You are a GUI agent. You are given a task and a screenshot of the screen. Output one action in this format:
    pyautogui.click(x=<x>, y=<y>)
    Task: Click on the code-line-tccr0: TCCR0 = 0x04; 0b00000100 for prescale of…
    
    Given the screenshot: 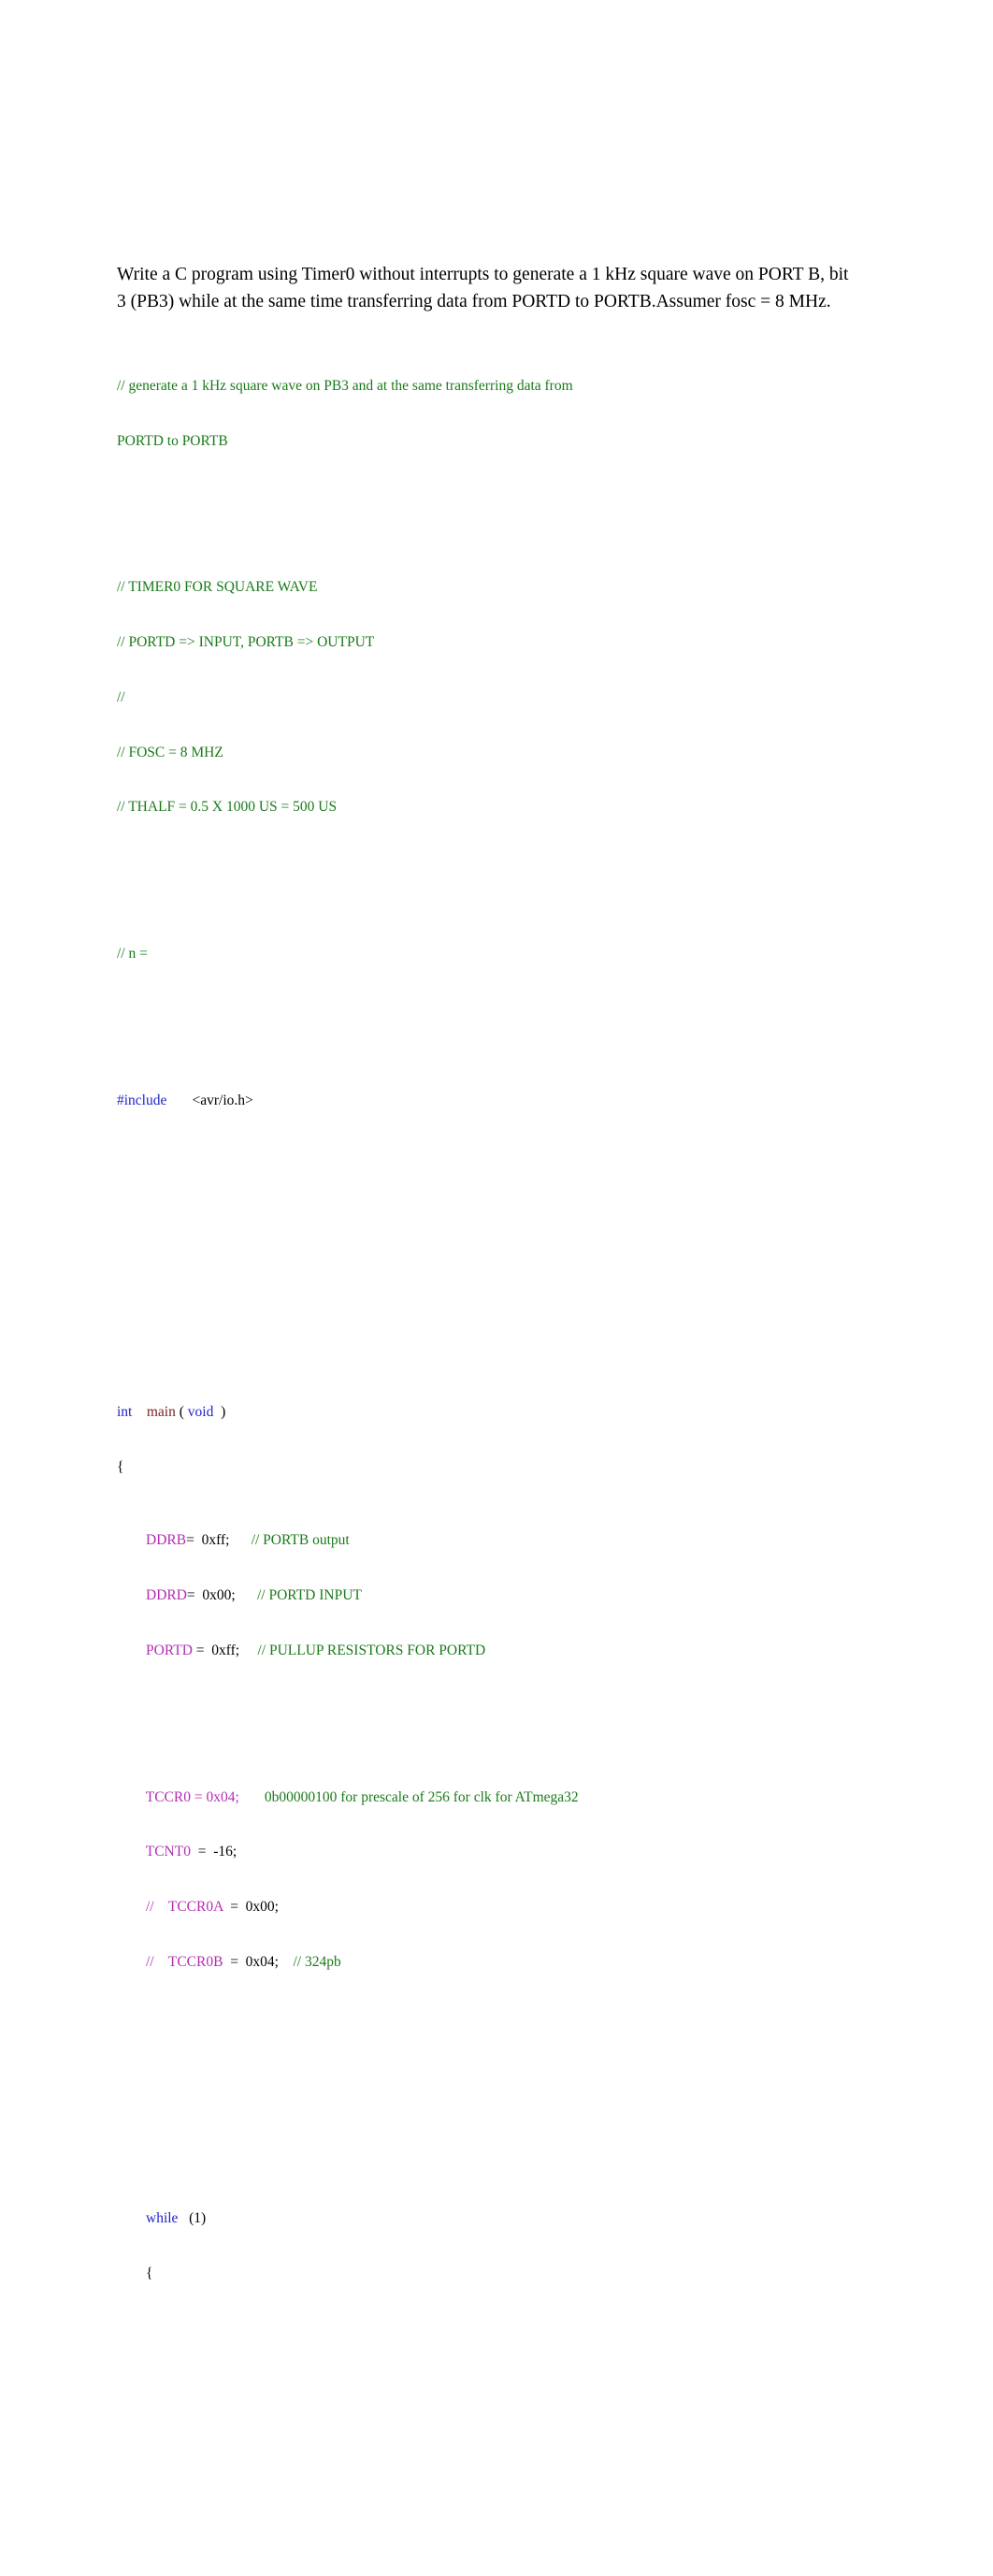 What is the action you would take?
    pyautogui.click(x=537, y=1798)
    